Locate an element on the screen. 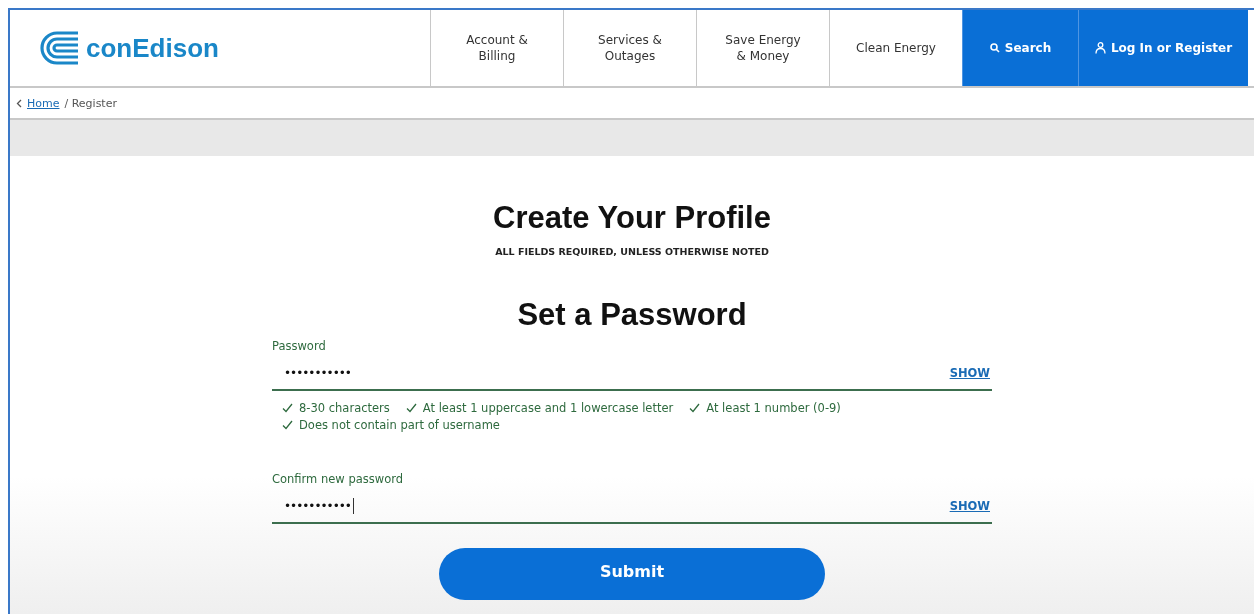  nav-label: Search is located at coordinates (1028, 48).